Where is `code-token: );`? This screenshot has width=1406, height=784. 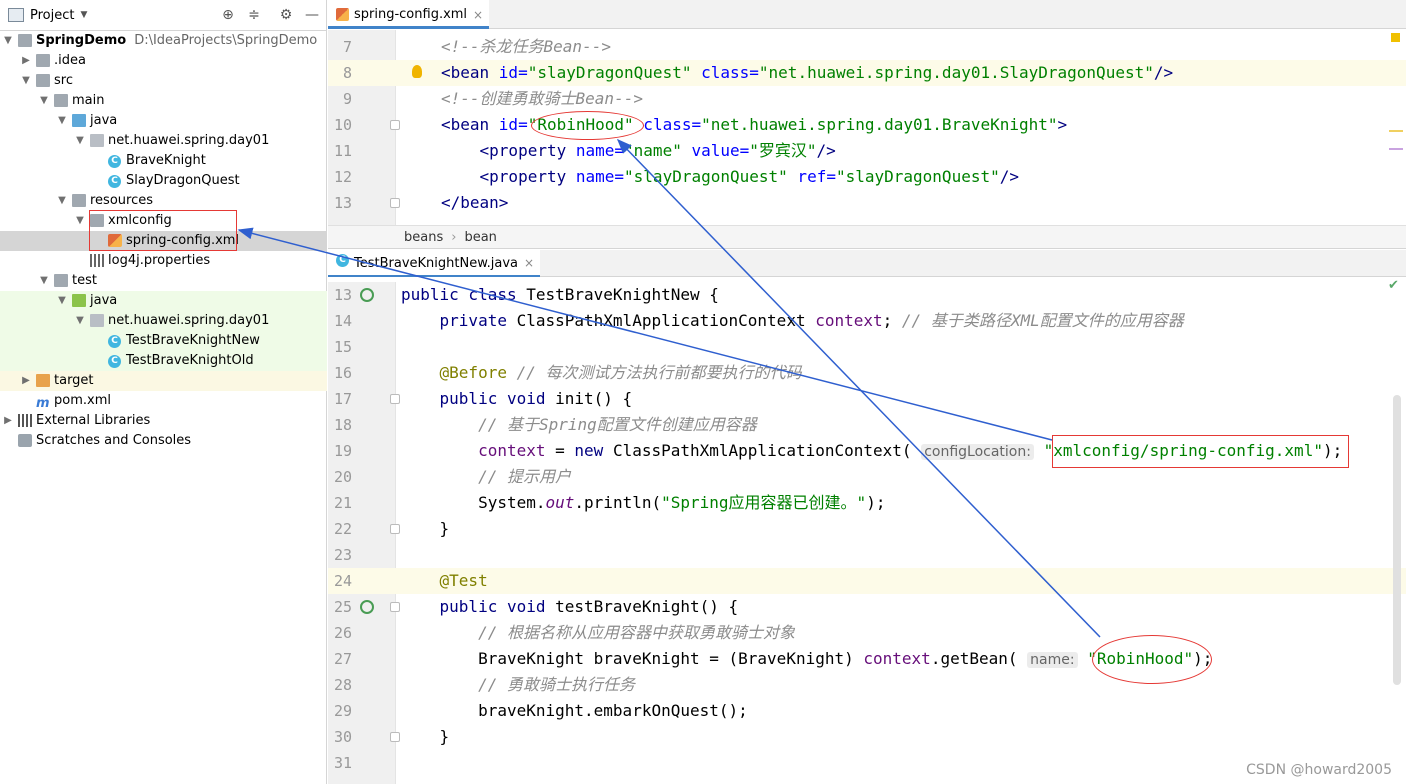 code-token: ); is located at coordinates (1332, 450).